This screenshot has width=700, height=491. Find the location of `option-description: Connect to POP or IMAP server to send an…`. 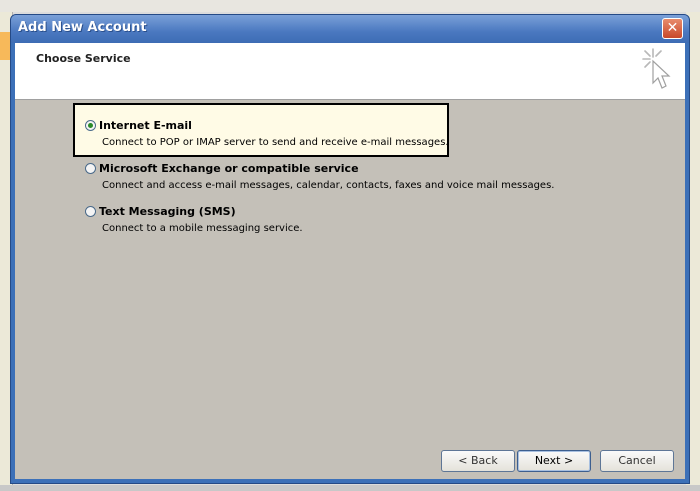

option-description: Connect to POP or IMAP server to send an… is located at coordinates (275, 142).